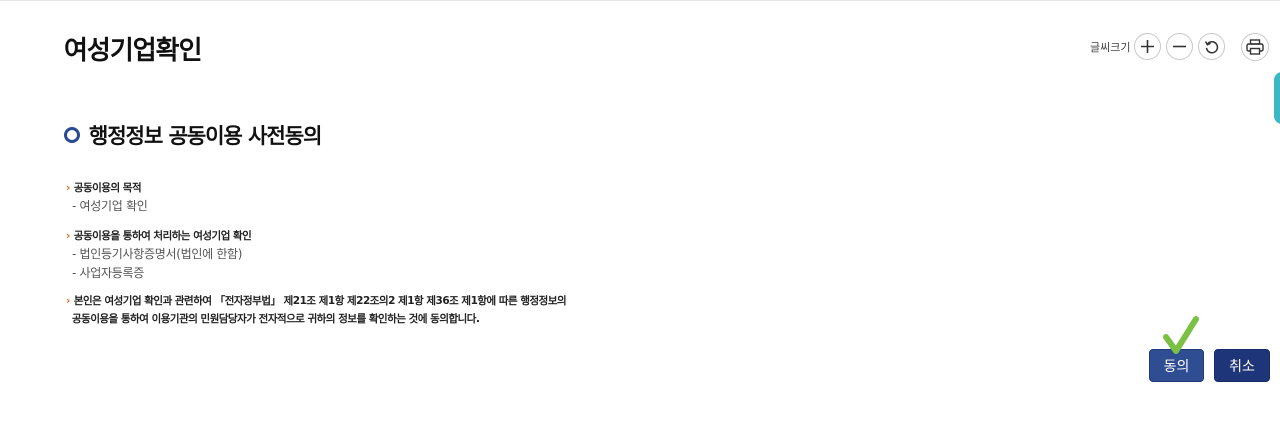 The height and width of the screenshot is (430, 1280). I want to click on font-increase-button, so click(1148, 46).